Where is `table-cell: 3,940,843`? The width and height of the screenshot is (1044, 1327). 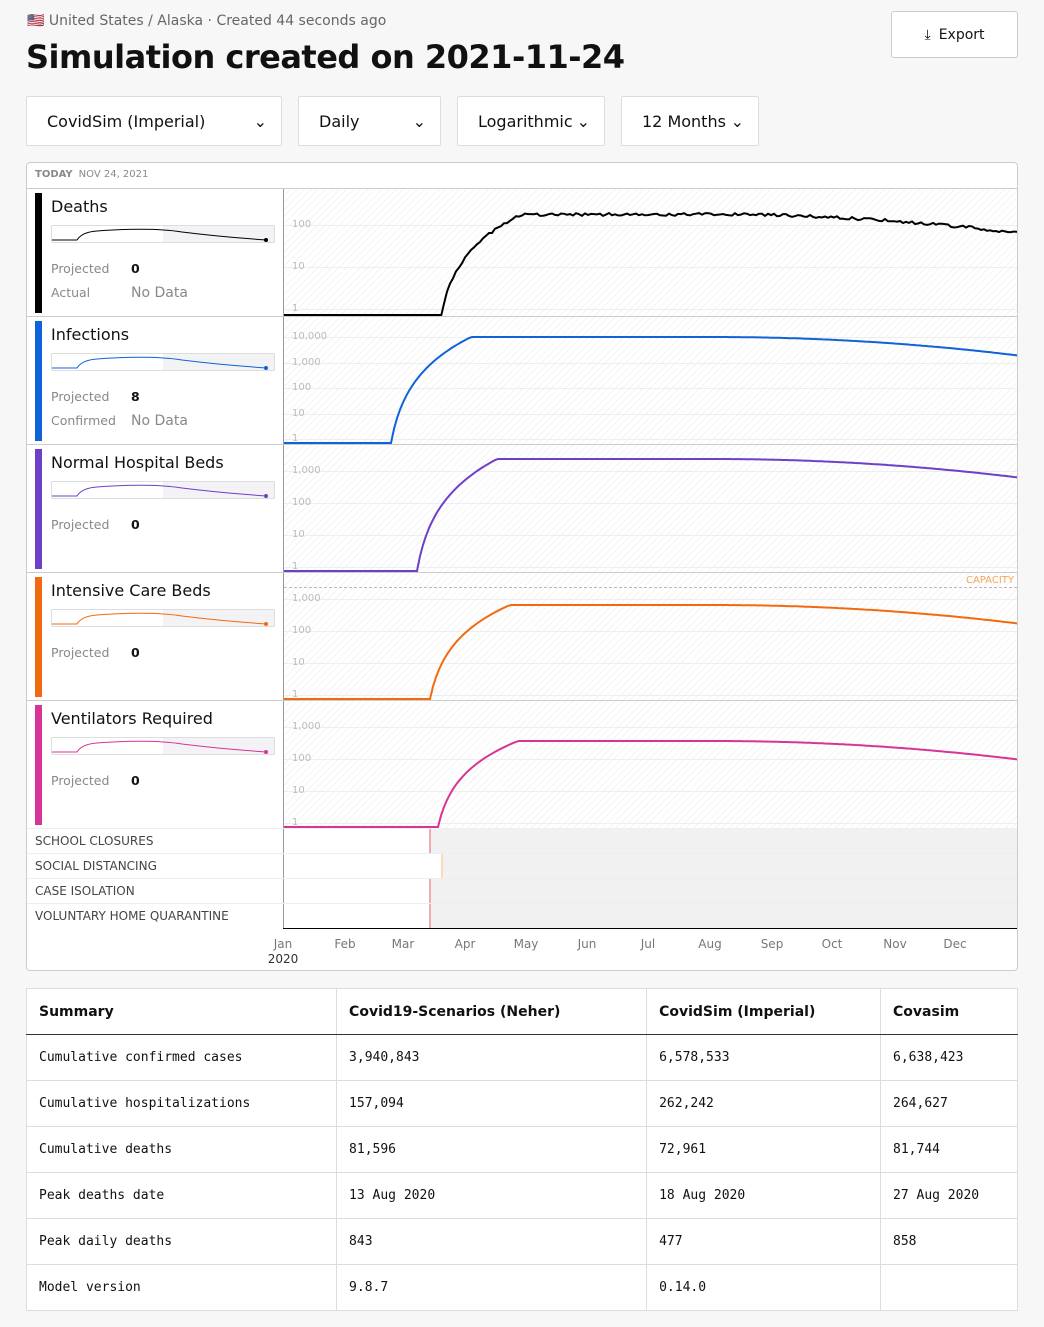
table-cell: 3,940,843 is located at coordinates (492, 1058).